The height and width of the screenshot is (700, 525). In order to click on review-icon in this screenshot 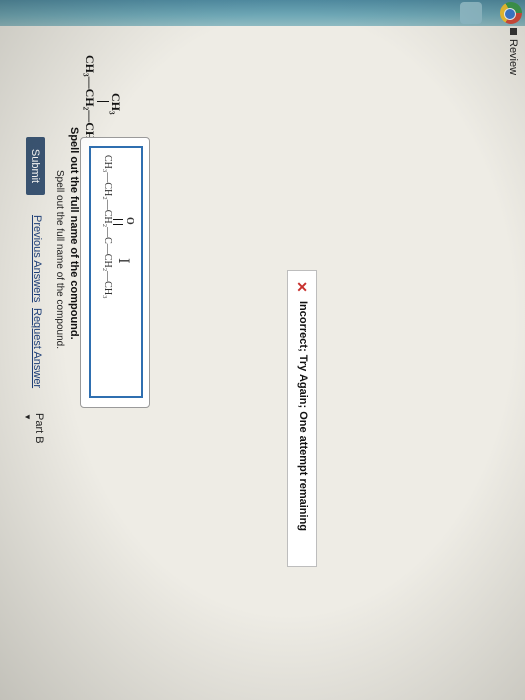, I will do `click(513, 31)`.